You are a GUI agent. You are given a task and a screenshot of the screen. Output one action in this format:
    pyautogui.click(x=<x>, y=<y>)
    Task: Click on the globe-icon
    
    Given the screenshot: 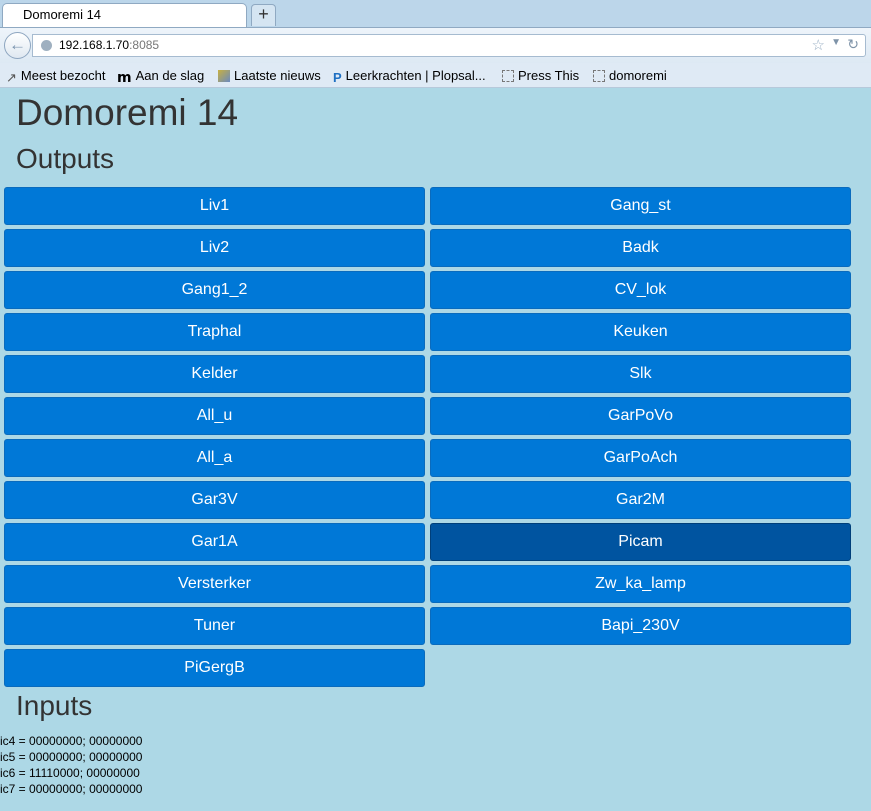 What is the action you would take?
    pyautogui.click(x=46, y=45)
    